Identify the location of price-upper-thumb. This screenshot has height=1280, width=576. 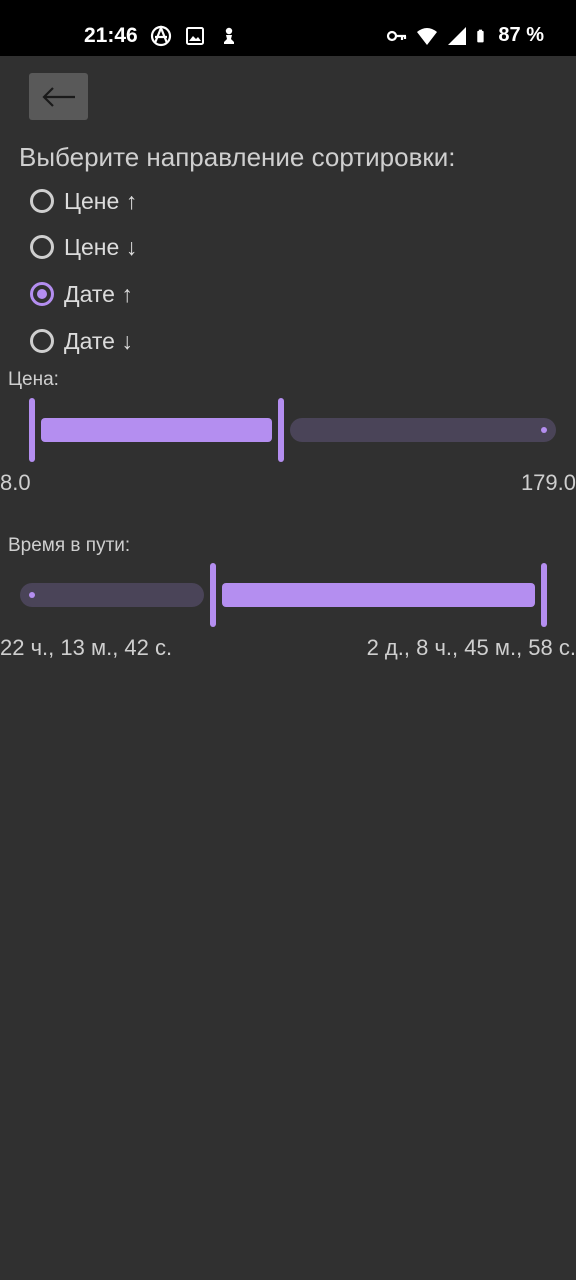
(281, 430).